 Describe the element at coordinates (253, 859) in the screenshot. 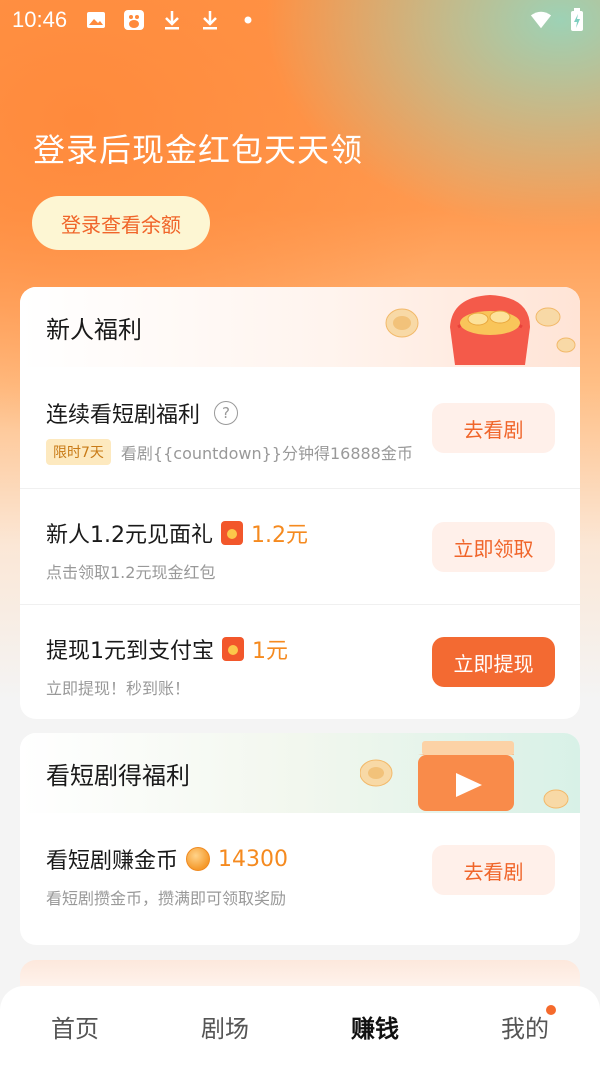

I see `coin-amount: 14300` at that location.